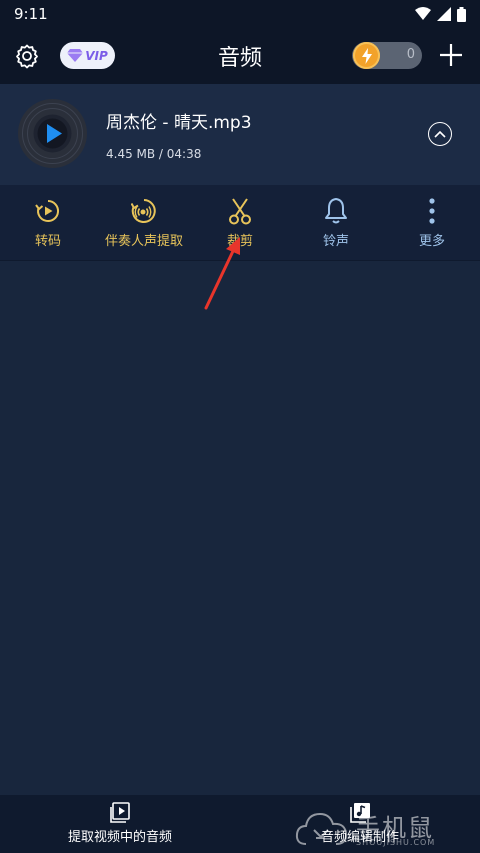 This screenshot has height=853, width=480. I want to click on action-more: 更多, so click(432, 223).